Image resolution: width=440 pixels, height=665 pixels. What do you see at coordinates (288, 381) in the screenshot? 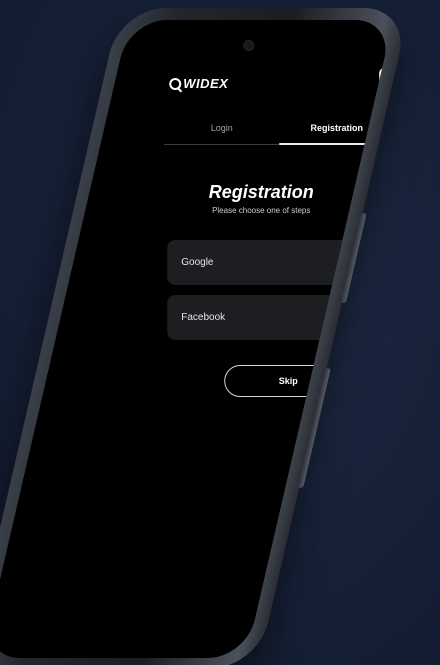
I see `skip-button: Skip` at bounding box center [288, 381].